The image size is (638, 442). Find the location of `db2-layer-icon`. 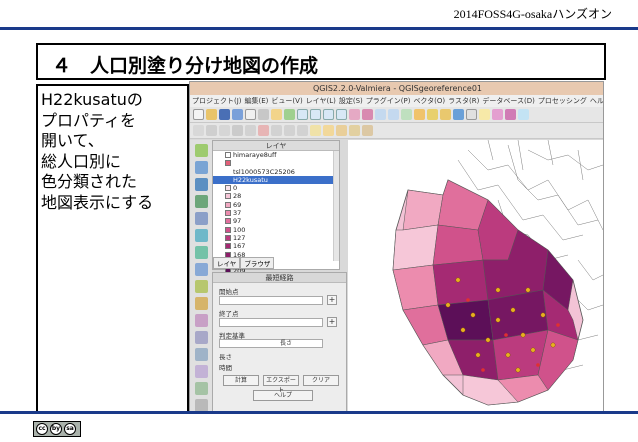

db2-layer-icon is located at coordinates (201, 388).